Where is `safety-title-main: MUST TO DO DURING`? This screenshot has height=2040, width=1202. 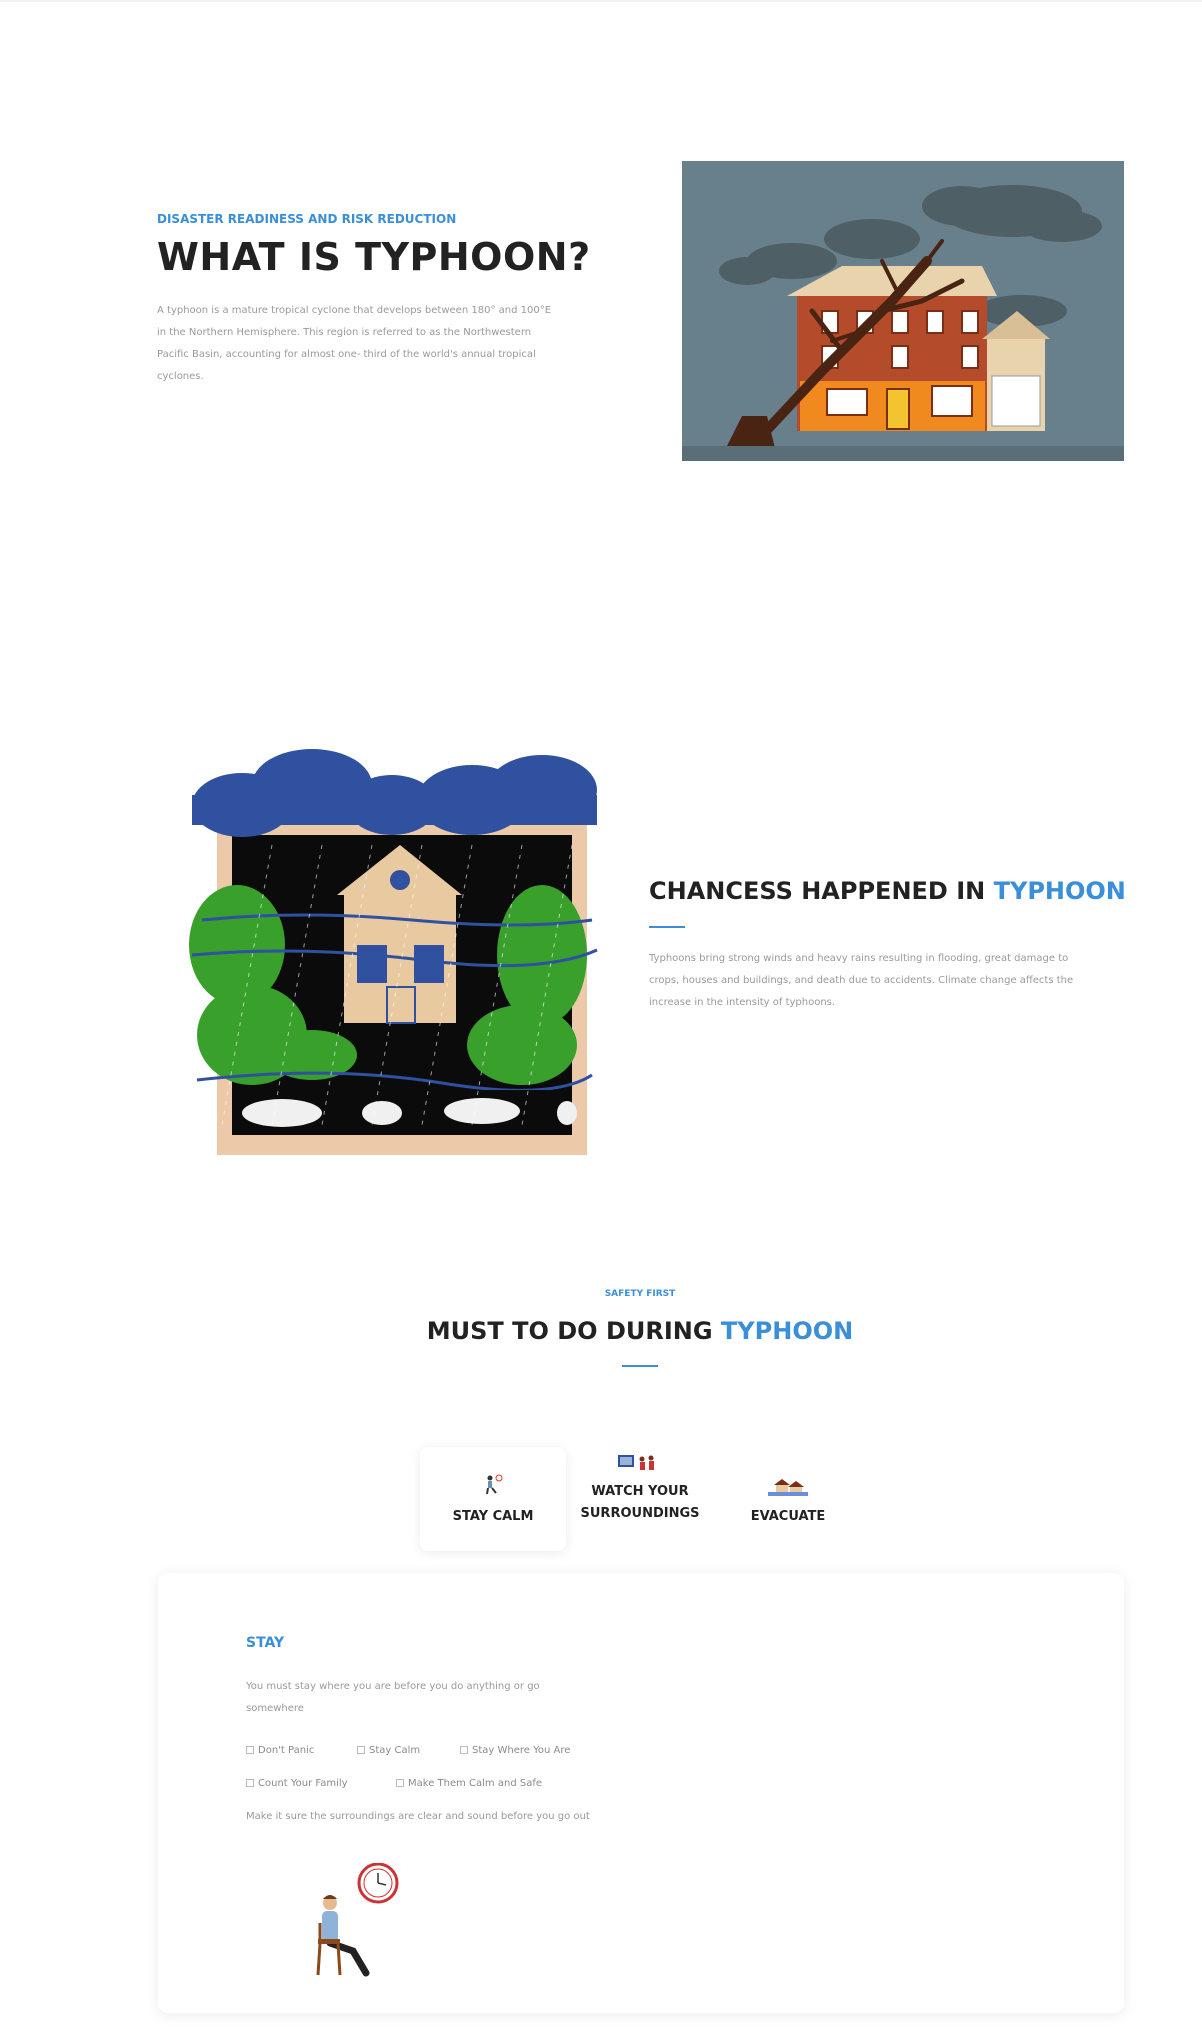 safety-title-main: MUST TO DO DURING is located at coordinates (573, 1331).